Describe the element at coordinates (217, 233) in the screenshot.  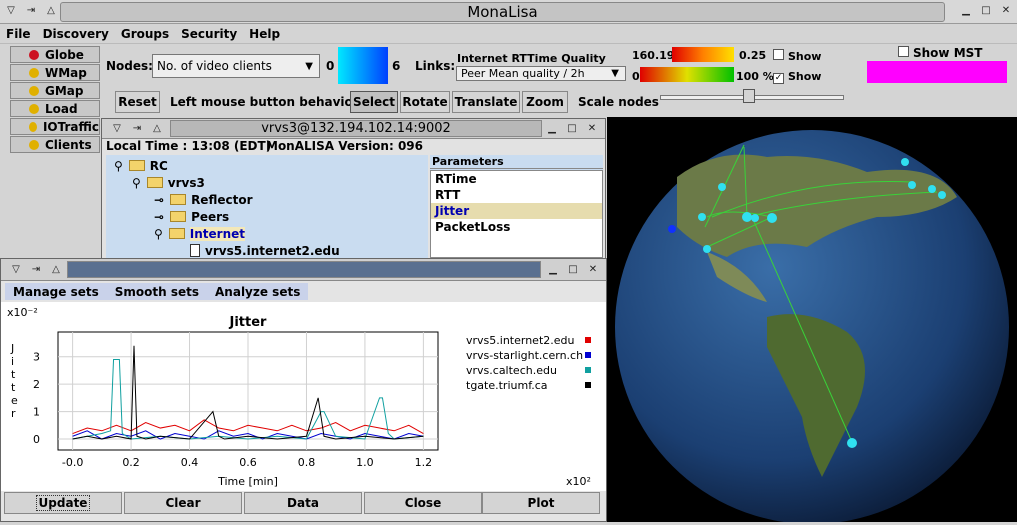
I see `tree-label: Internet` at that location.